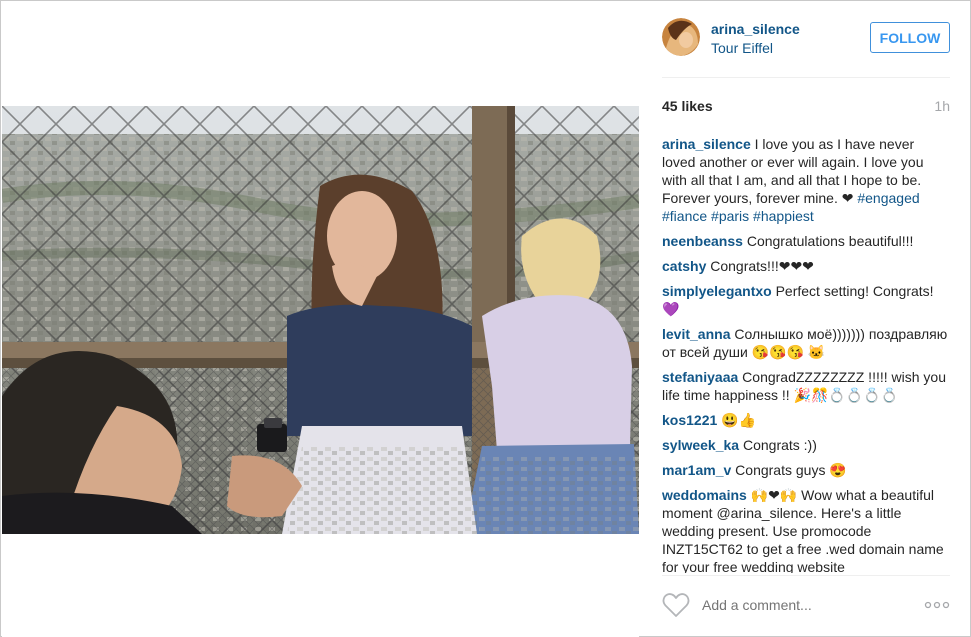 This screenshot has height=637, width=971. Describe the element at coordinates (762, 266) in the screenshot. I see `comment-text: Congrats!!!❤❤❤` at that location.